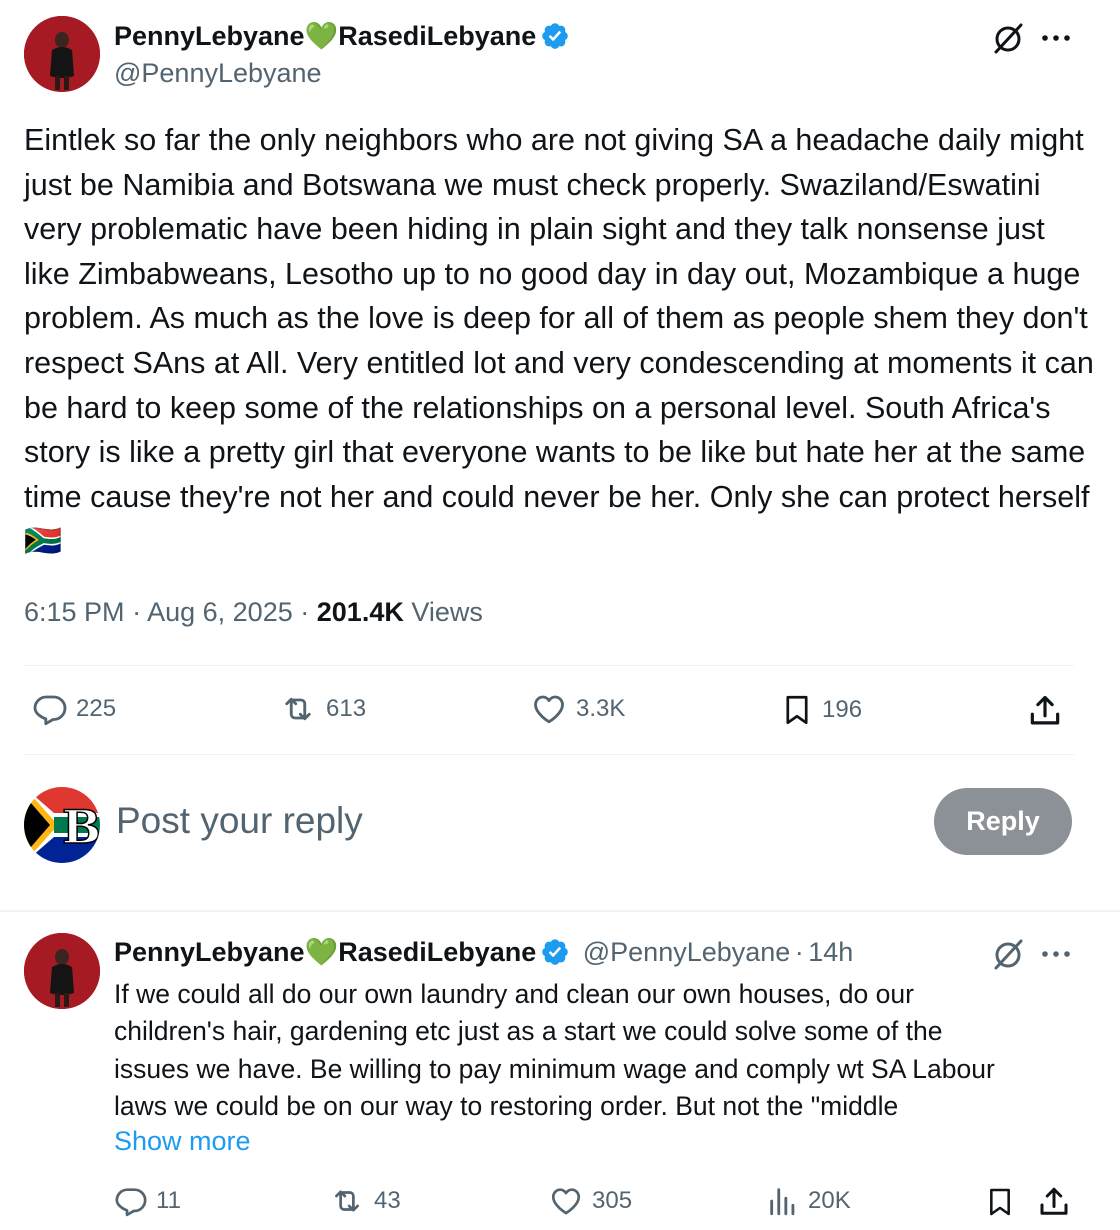 Image resolution: width=1120 pixels, height=1230 pixels. I want to click on south-africa-b-logo: B, so click(62, 825).